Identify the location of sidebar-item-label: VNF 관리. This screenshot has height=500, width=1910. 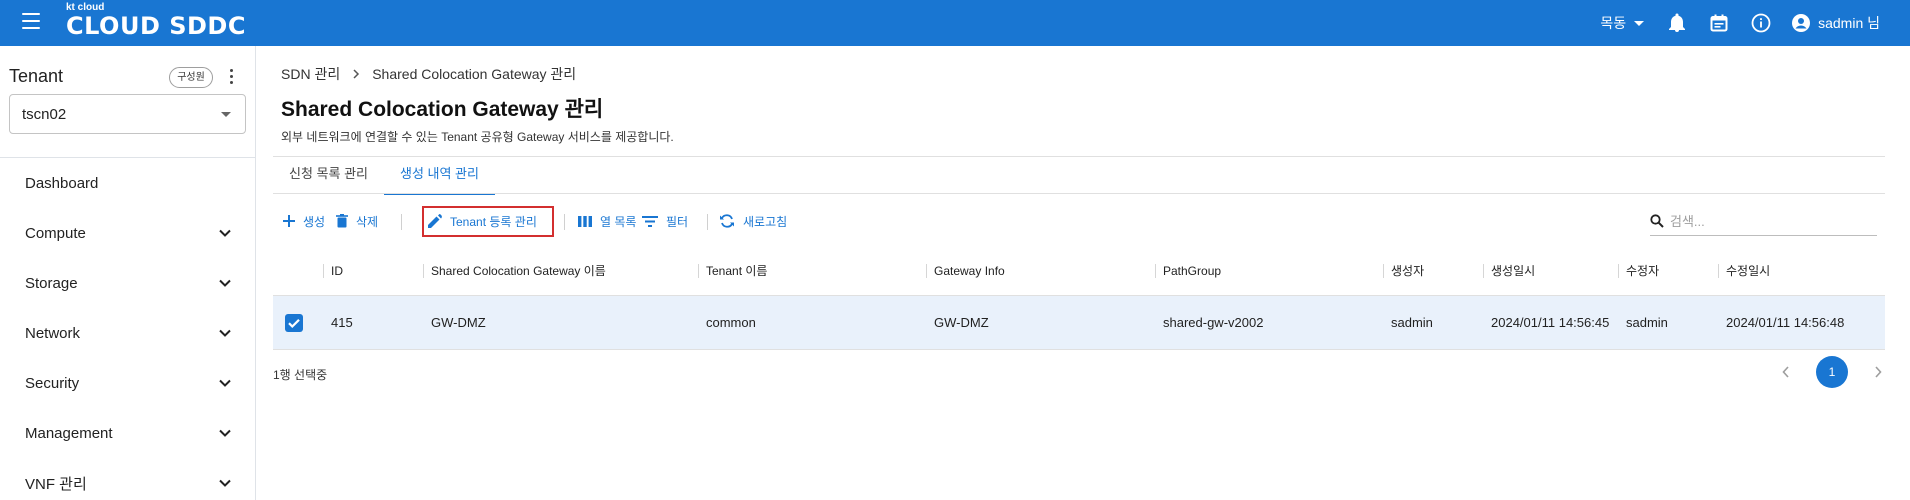
(56, 484).